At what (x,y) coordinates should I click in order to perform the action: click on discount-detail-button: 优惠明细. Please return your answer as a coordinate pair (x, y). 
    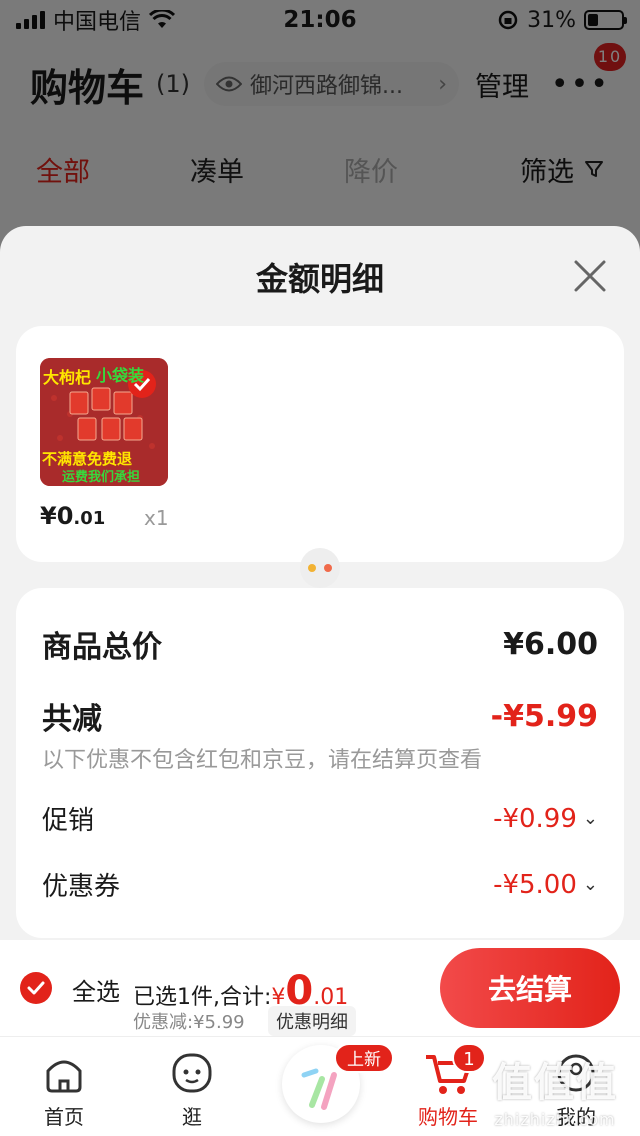
    Looking at the image, I should click on (312, 1021).